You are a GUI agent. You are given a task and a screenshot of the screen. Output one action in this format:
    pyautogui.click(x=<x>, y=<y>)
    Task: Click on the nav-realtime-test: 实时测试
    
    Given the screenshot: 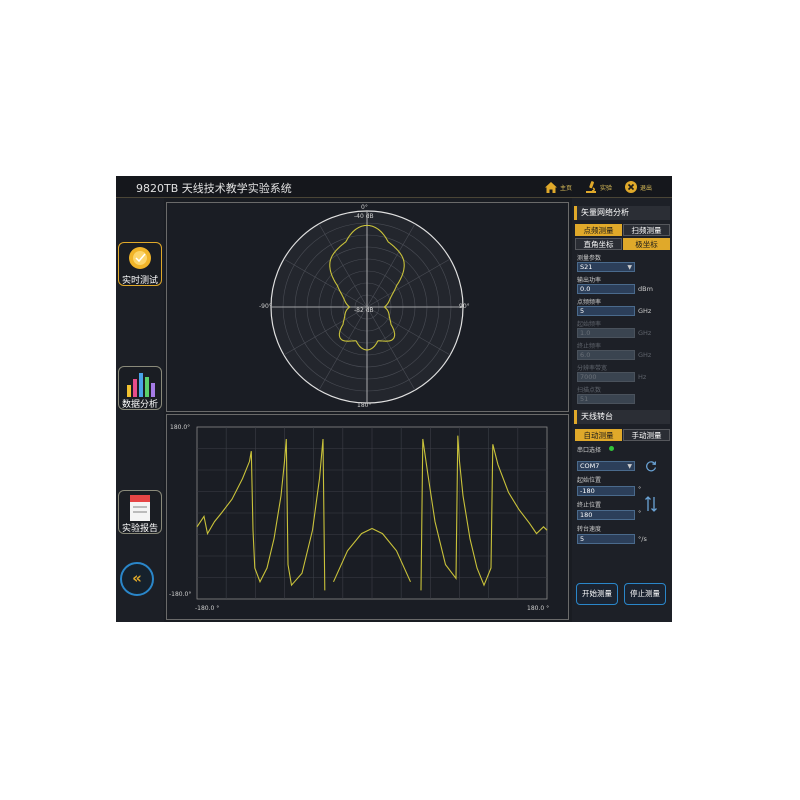 What is the action you would take?
    pyautogui.click(x=140, y=264)
    